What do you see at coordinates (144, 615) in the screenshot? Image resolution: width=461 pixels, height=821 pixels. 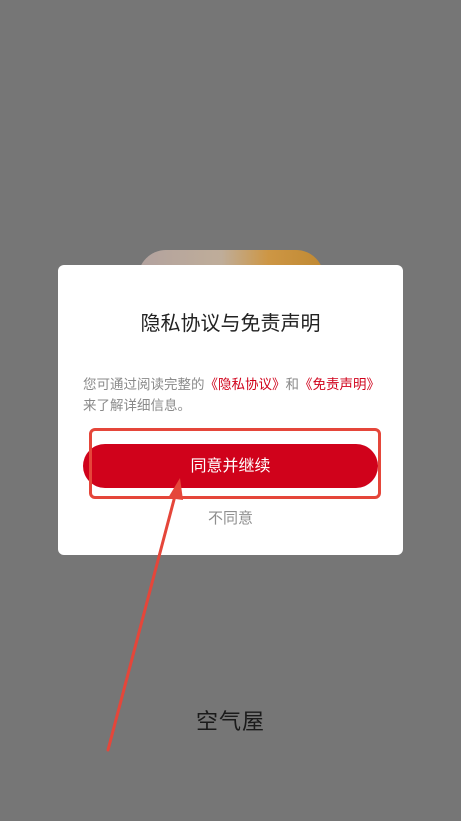 I see `annotation-arrow-icon` at bounding box center [144, 615].